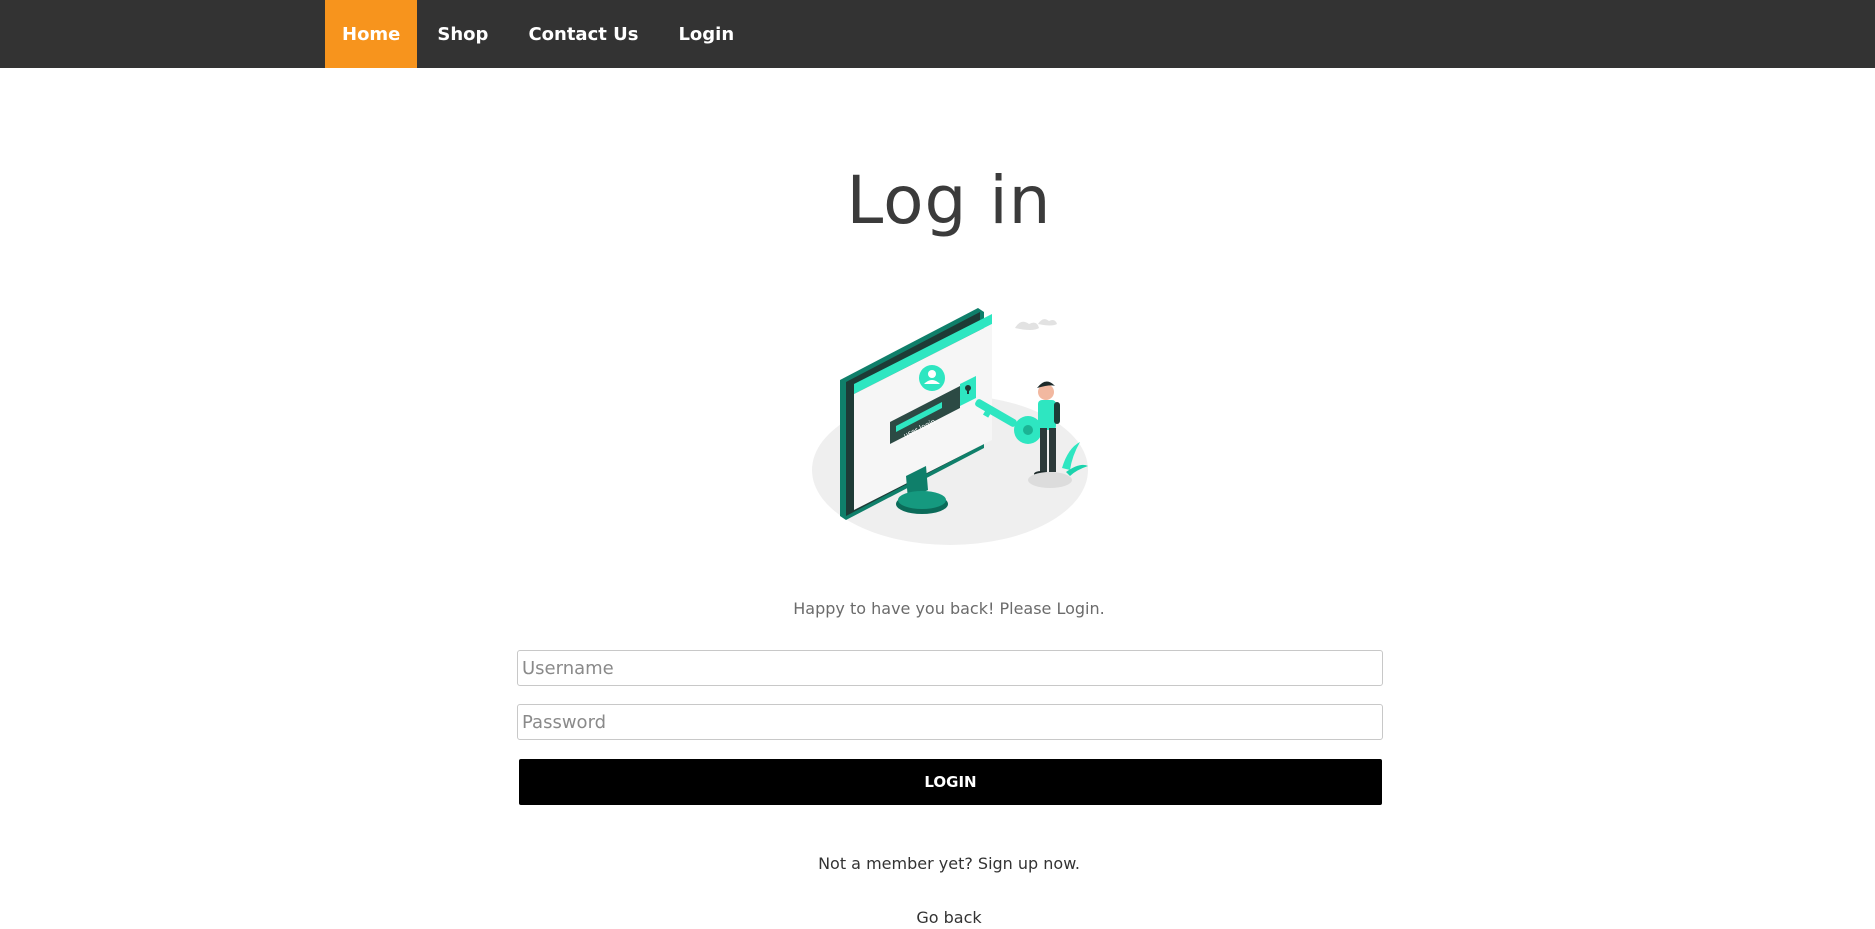  What do you see at coordinates (950, 782) in the screenshot?
I see `login-button: LOGIN` at bounding box center [950, 782].